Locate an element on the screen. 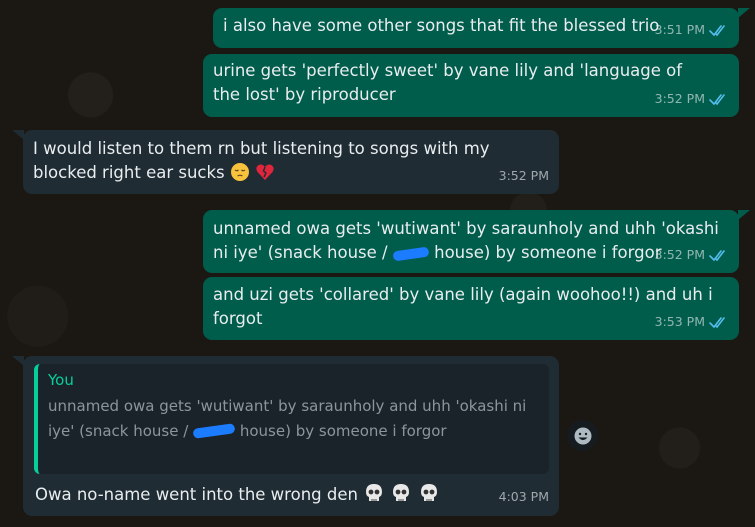 This screenshot has width=755, height=527. pensive-face-icon is located at coordinates (240, 175).